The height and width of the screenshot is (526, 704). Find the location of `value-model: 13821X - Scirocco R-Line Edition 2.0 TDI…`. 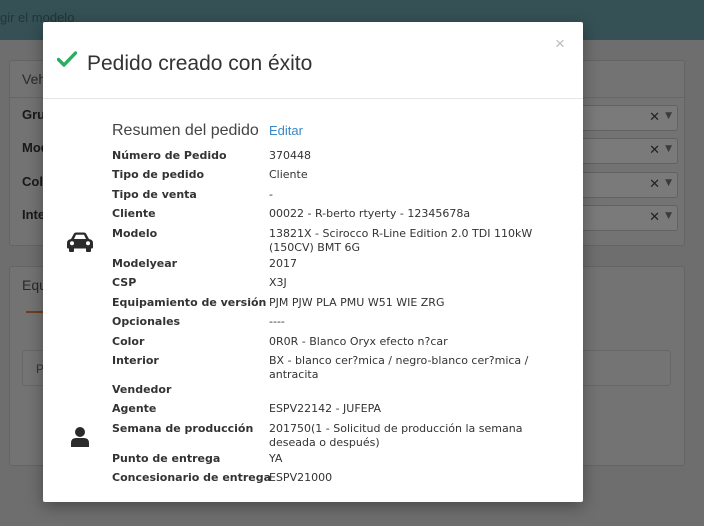

value-model: 13821X - Scirocco R-Line Edition 2.0 TDI… is located at coordinates (401, 240).